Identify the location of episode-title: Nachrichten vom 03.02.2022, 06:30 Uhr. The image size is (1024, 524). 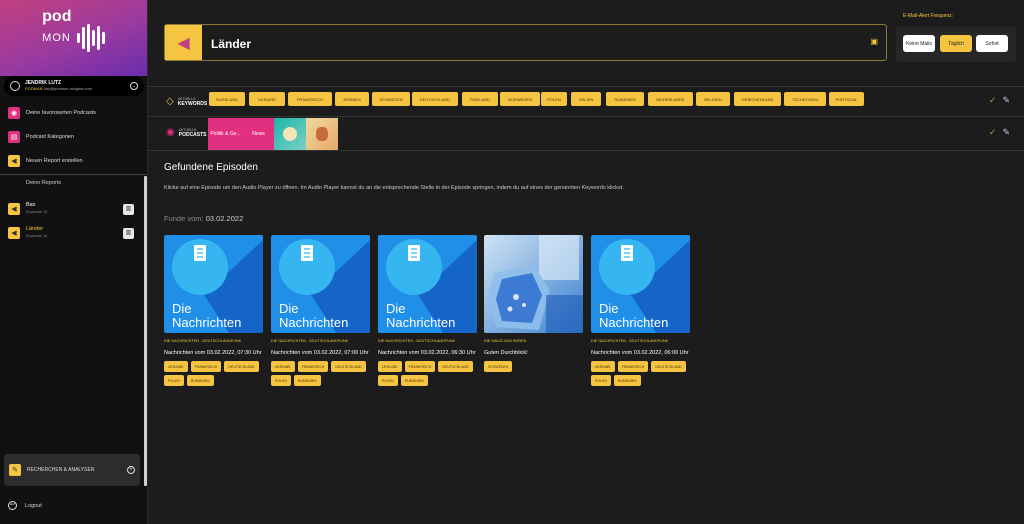
(427, 353).